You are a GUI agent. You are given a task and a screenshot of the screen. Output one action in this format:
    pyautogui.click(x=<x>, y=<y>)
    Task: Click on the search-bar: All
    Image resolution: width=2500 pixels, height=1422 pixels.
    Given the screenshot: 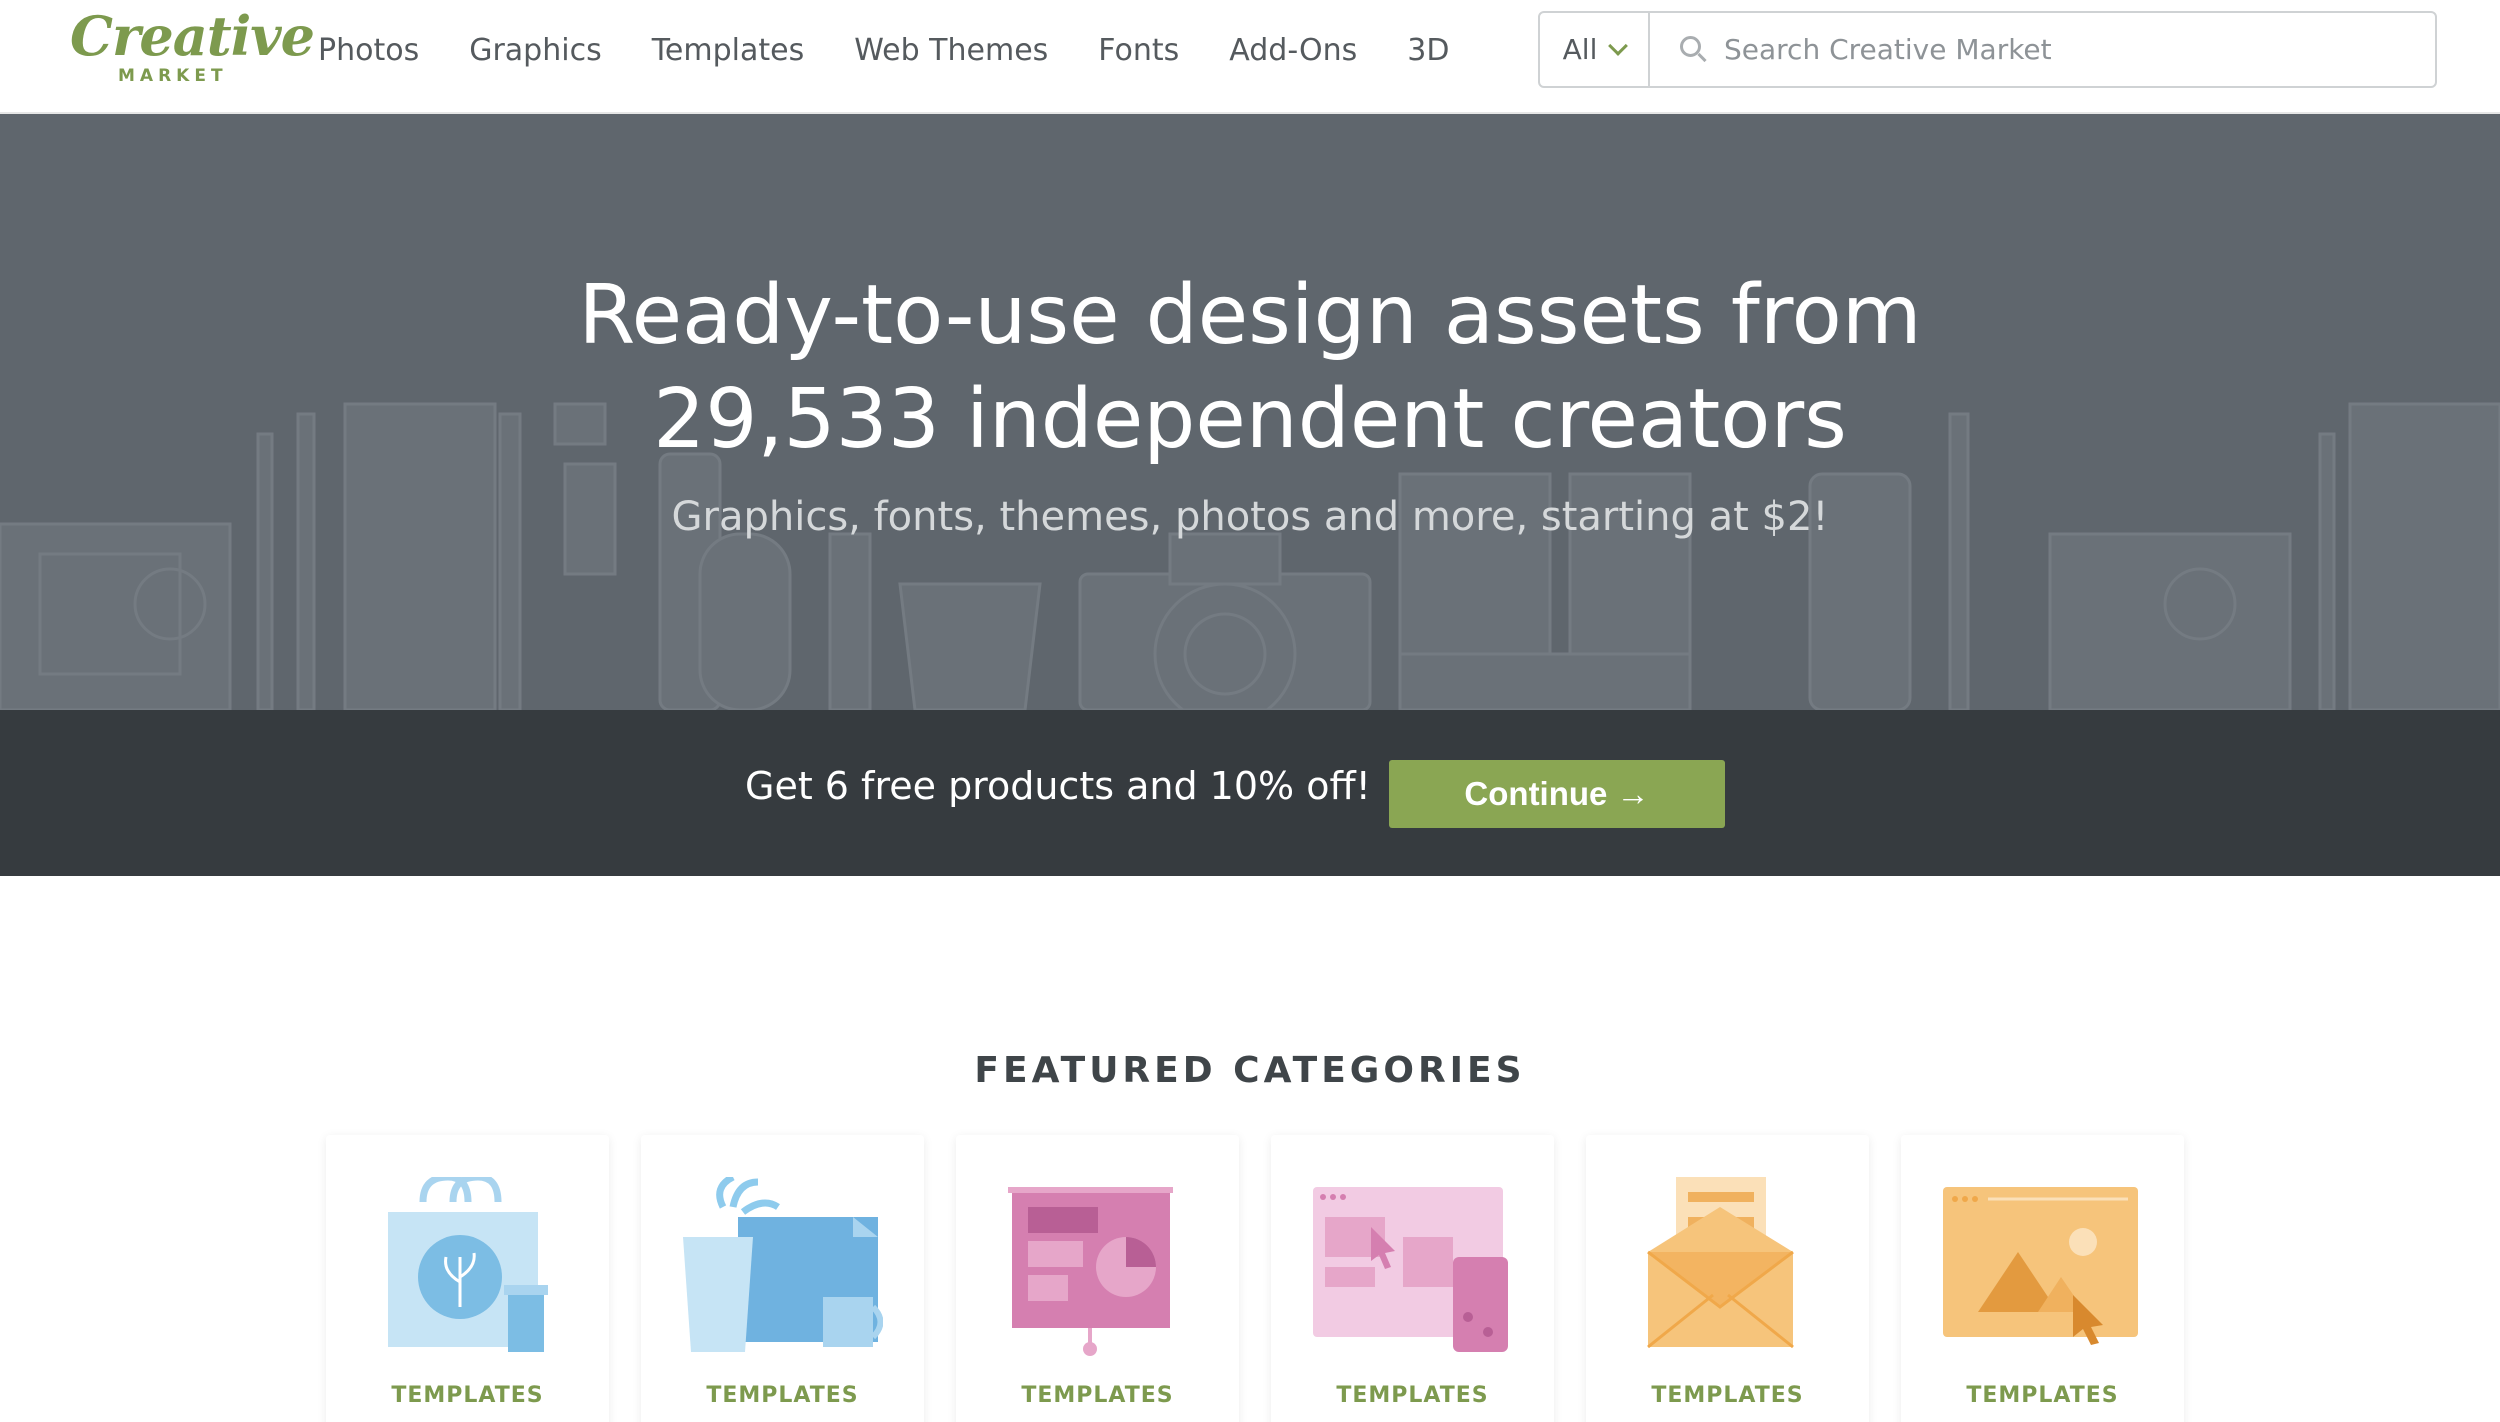 What is the action you would take?
    pyautogui.click(x=1987, y=49)
    